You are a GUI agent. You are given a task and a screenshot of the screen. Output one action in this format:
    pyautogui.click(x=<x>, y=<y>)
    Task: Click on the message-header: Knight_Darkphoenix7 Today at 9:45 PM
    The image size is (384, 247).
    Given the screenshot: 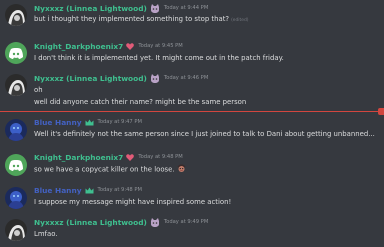 What is the action you would take?
    pyautogui.click(x=108, y=46)
    